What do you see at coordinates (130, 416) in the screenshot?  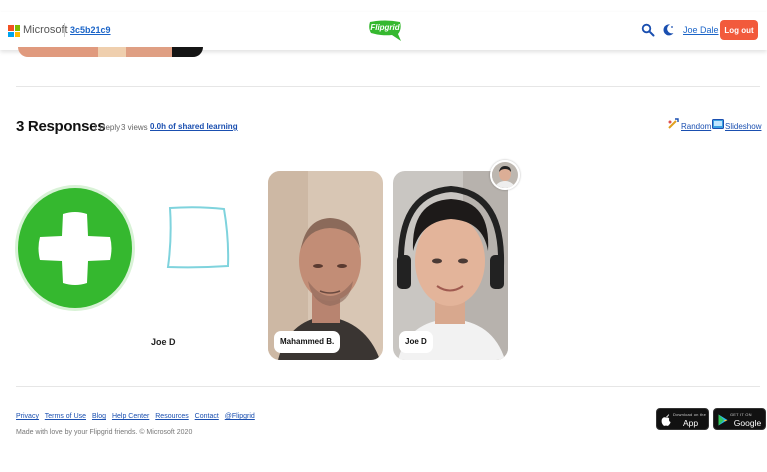 I see `footer-link-help-center: Help Center` at bounding box center [130, 416].